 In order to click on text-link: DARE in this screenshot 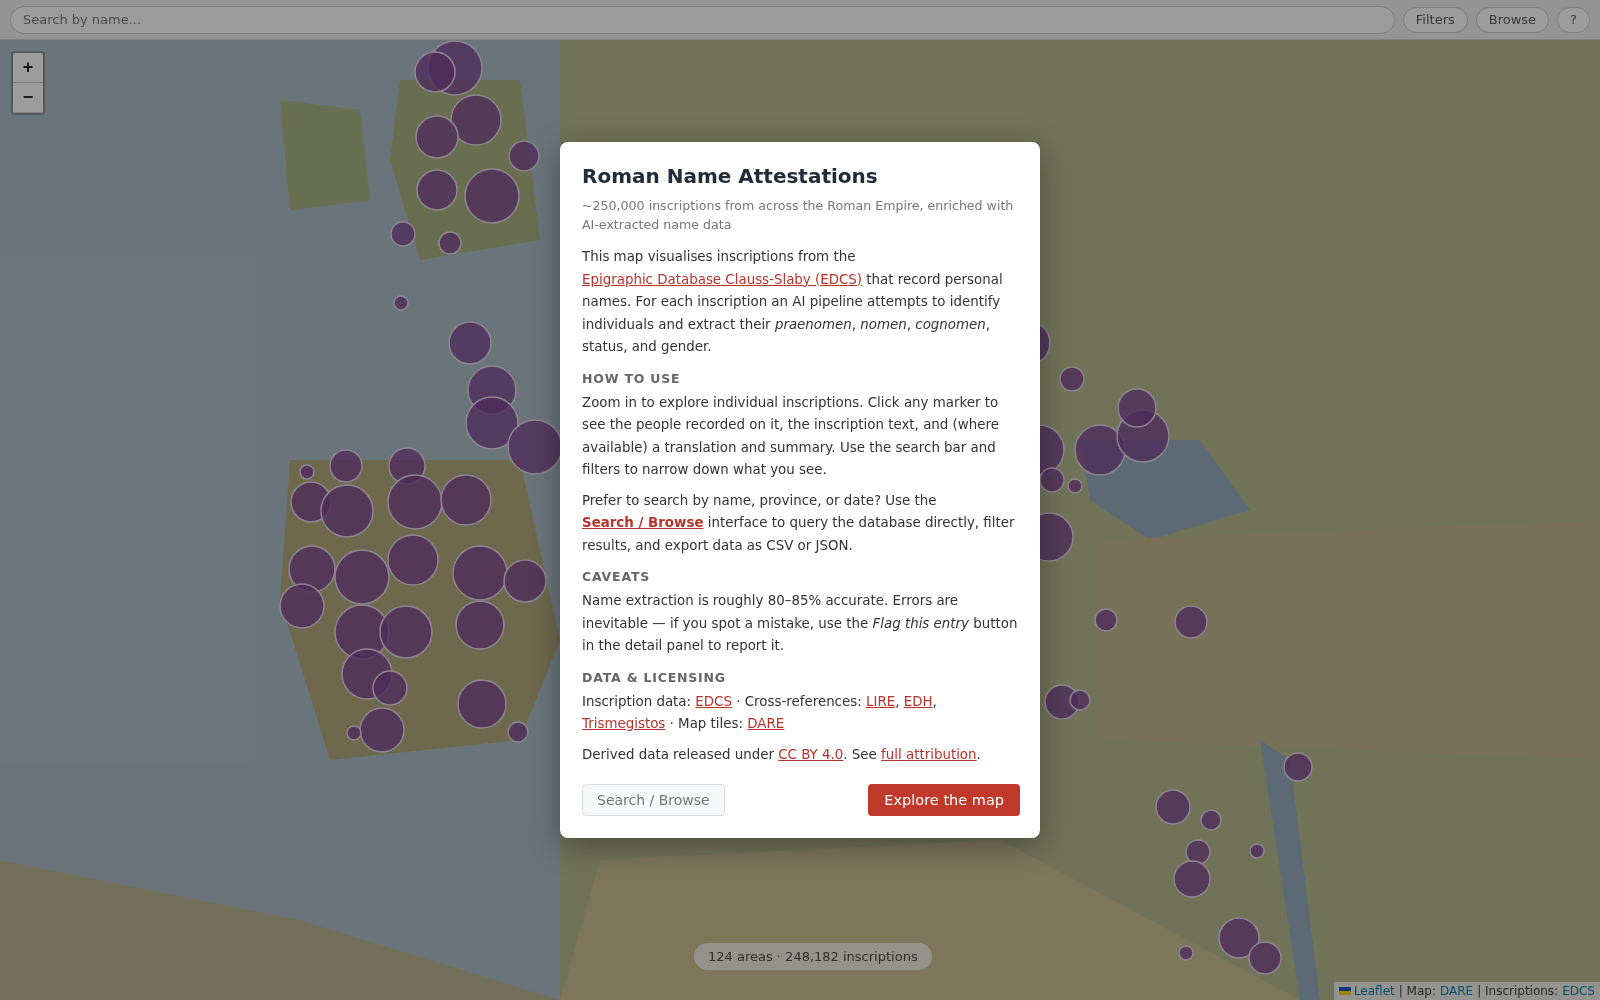, I will do `click(766, 723)`.